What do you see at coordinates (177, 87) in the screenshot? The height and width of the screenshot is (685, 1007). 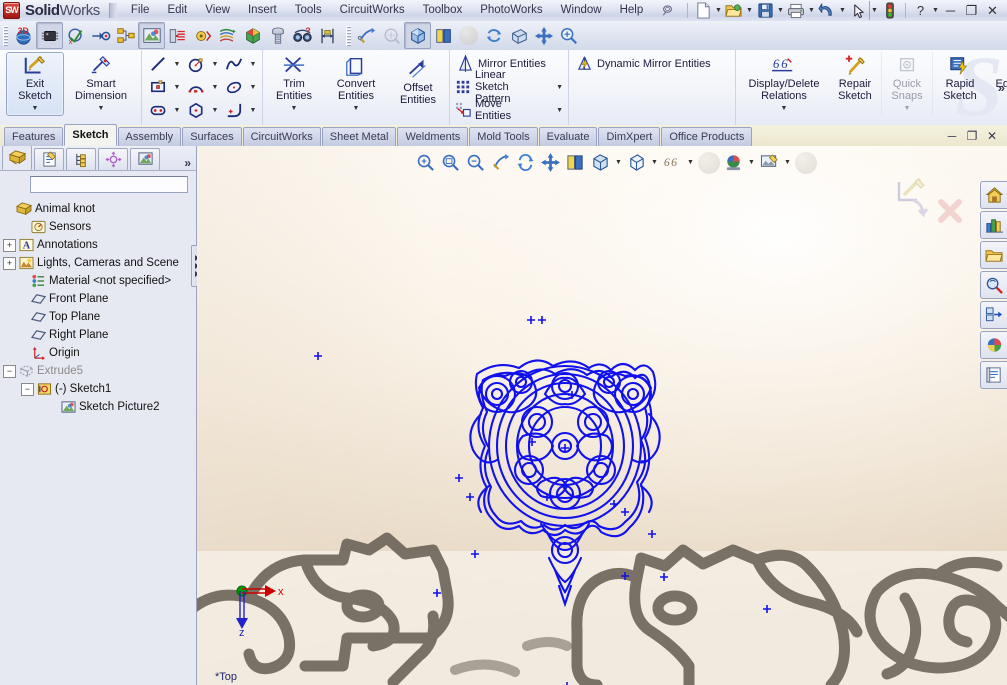 I see `rectangle-caret-icon: ▼` at bounding box center [177, 87].